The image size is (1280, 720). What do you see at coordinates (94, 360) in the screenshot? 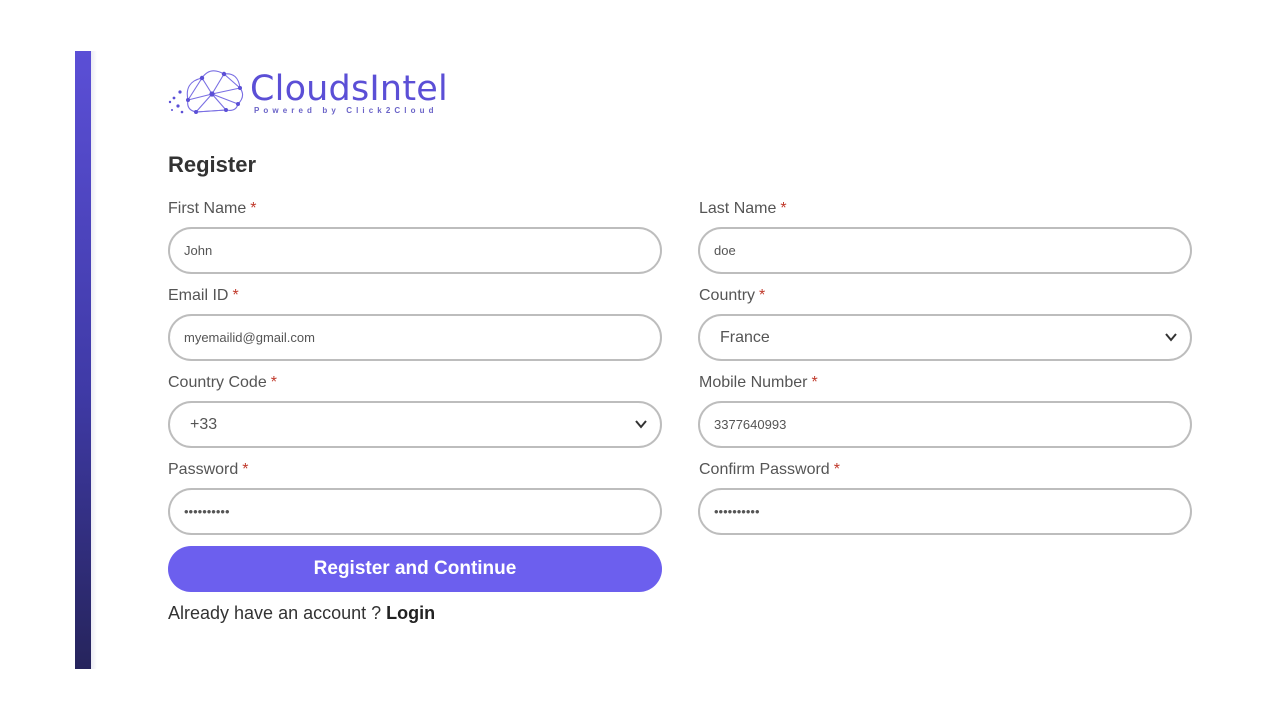
I see `side-accent-shadow` at bounding box center [94, 360].